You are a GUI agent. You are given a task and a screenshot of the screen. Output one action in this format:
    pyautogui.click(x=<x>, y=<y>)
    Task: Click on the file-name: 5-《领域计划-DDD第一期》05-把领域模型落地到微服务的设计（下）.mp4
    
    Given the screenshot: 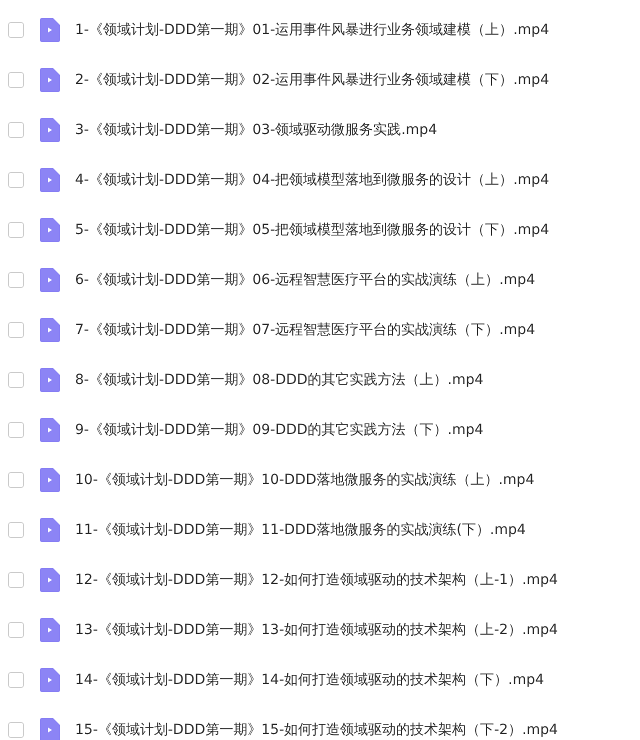 What is the action you would take?
    pyautogui.click(x=312, y=230)
    